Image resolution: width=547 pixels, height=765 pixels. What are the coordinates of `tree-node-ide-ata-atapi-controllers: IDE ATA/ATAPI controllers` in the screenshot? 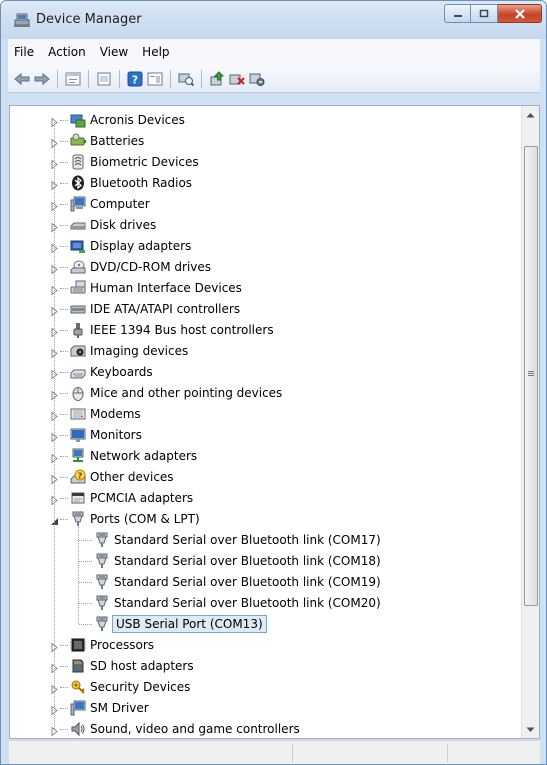 It's located at (266, 309).